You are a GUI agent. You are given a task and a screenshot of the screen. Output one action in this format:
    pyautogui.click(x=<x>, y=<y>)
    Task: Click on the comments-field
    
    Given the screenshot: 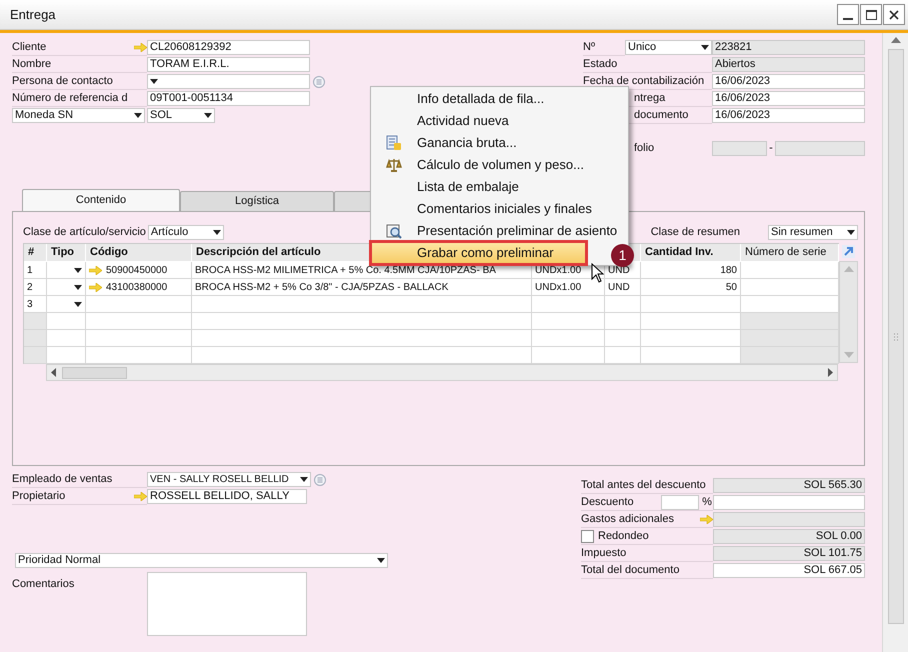 What is the action you would take?
    pyautogui.click(x=227, y=604)
    